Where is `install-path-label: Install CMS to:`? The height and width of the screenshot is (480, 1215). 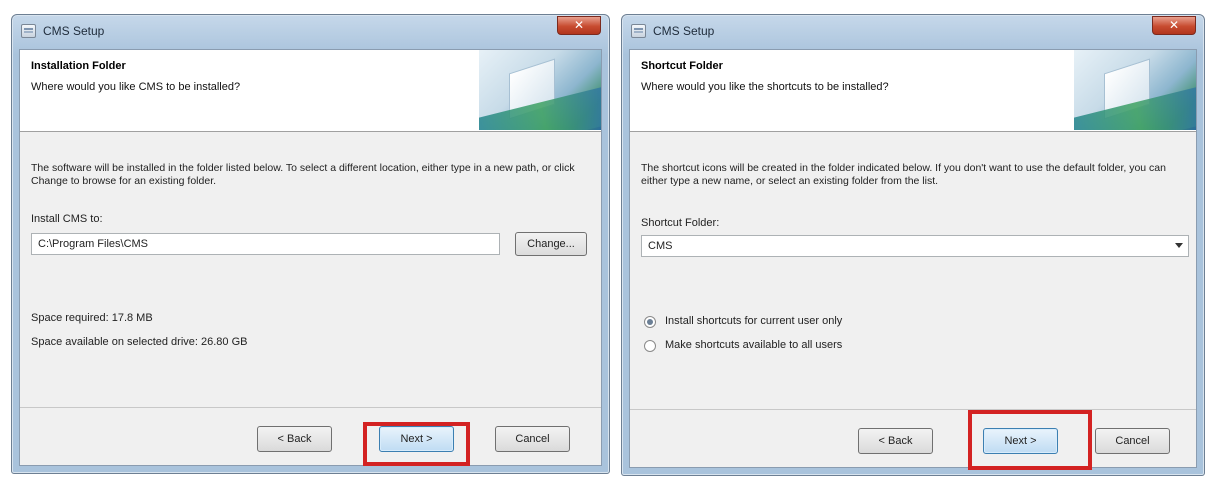
install-path-label: Install CMS to: is located at coordinates (67, 219).